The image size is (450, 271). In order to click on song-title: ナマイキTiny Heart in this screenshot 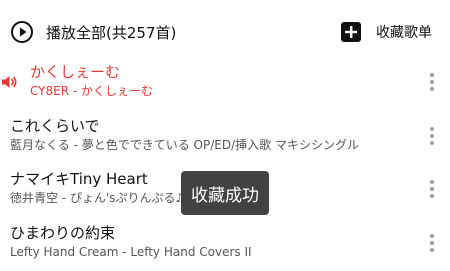, I will do `click(79, 179)`.